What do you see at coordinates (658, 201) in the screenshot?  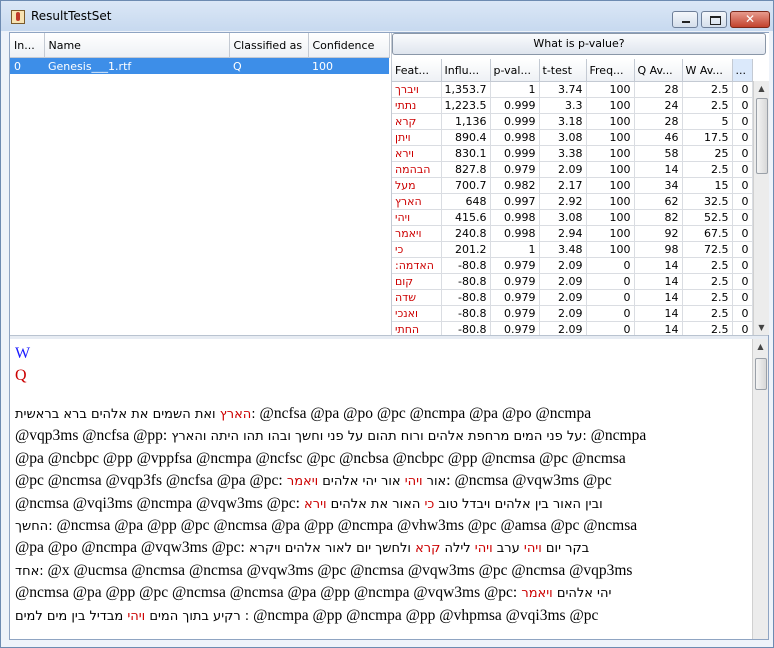 I see `table-cell: 62` at bounding box center [658, 201].